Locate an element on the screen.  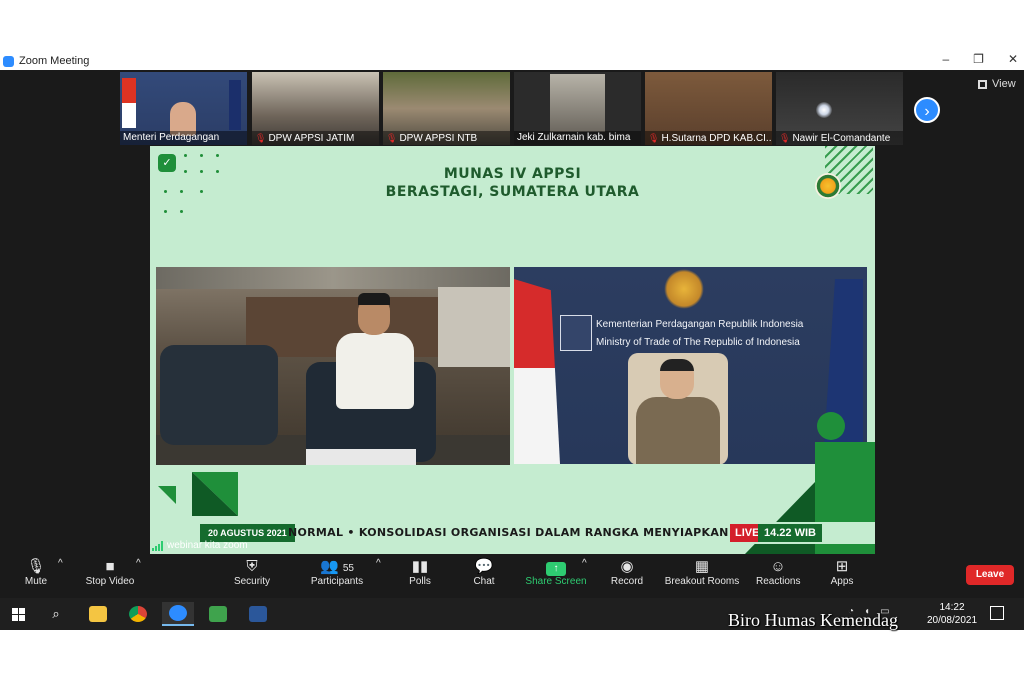
garuda-emblem is located at coordinates (684, 289).